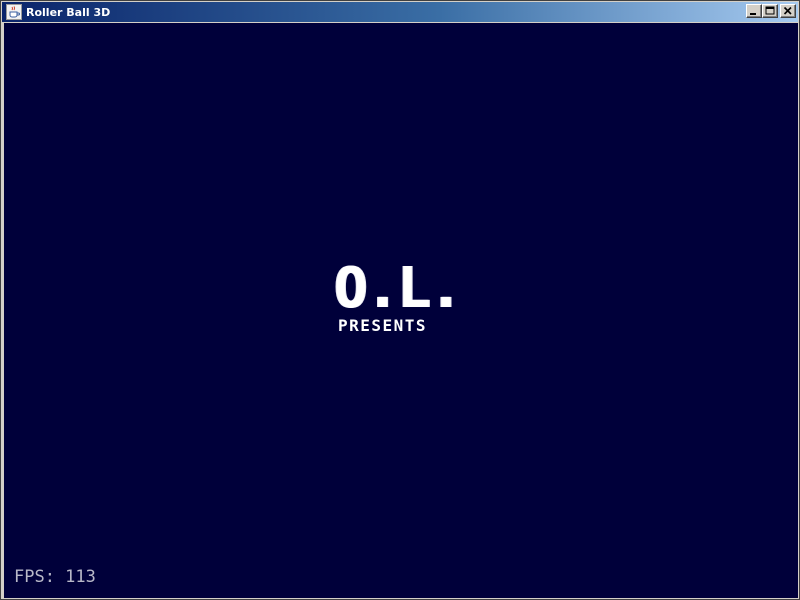  What do you see at coordinates (398, 288) in the screenshot?
I see `logo-title: O.L.` at bounding box center [398, 288].